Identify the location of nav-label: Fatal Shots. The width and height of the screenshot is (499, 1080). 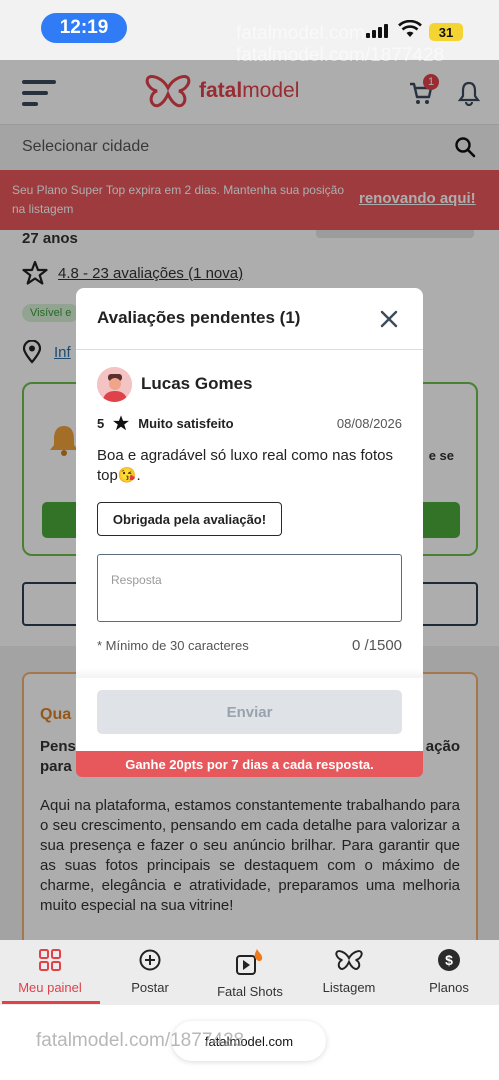
(250, 991).